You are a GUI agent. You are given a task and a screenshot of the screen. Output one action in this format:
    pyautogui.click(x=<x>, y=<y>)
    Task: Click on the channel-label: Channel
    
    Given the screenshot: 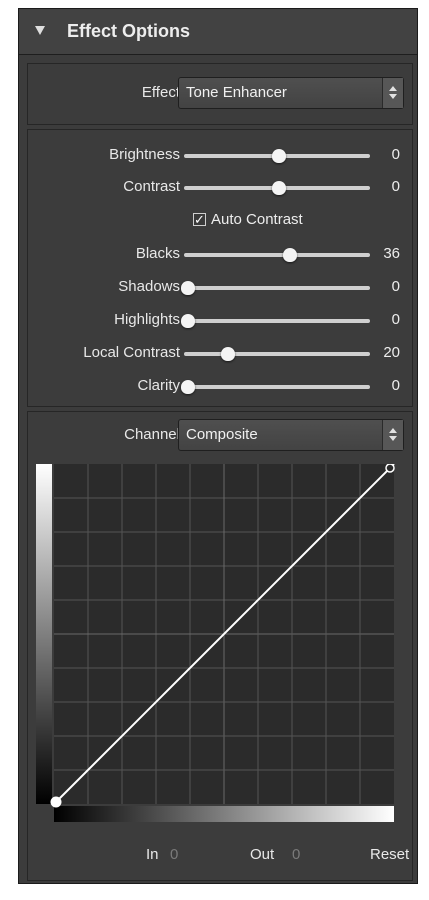 What is the action you would take?
    pyautogui.click(x=152, y=434)
    